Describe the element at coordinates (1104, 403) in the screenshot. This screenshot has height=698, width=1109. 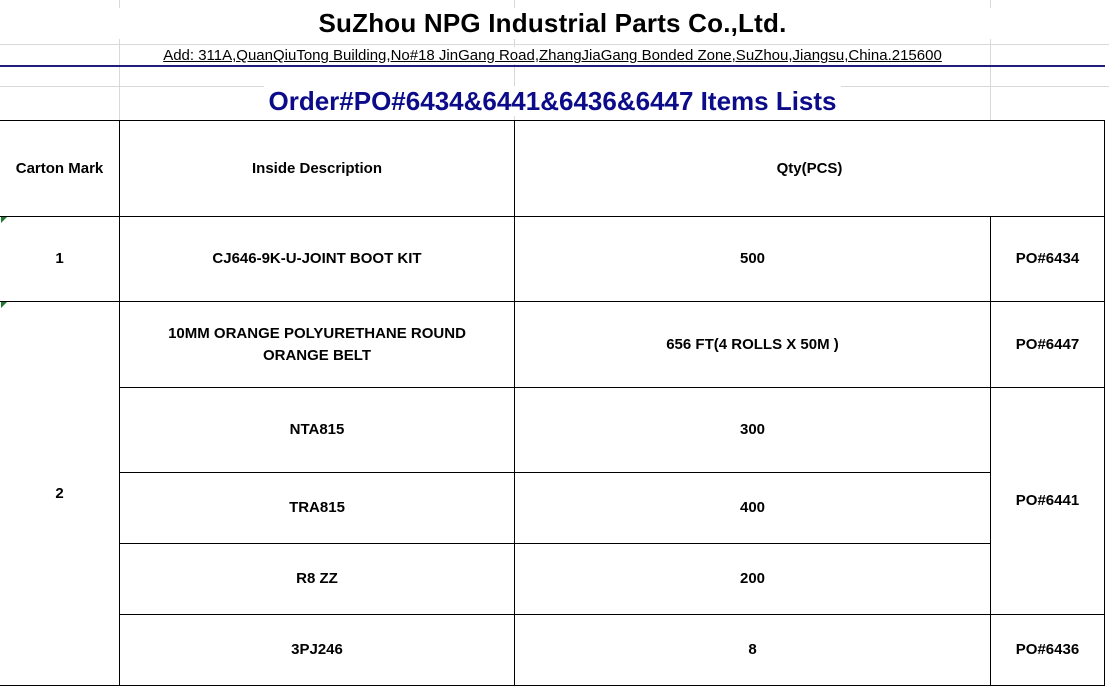
I see `table-border-right` at that location.